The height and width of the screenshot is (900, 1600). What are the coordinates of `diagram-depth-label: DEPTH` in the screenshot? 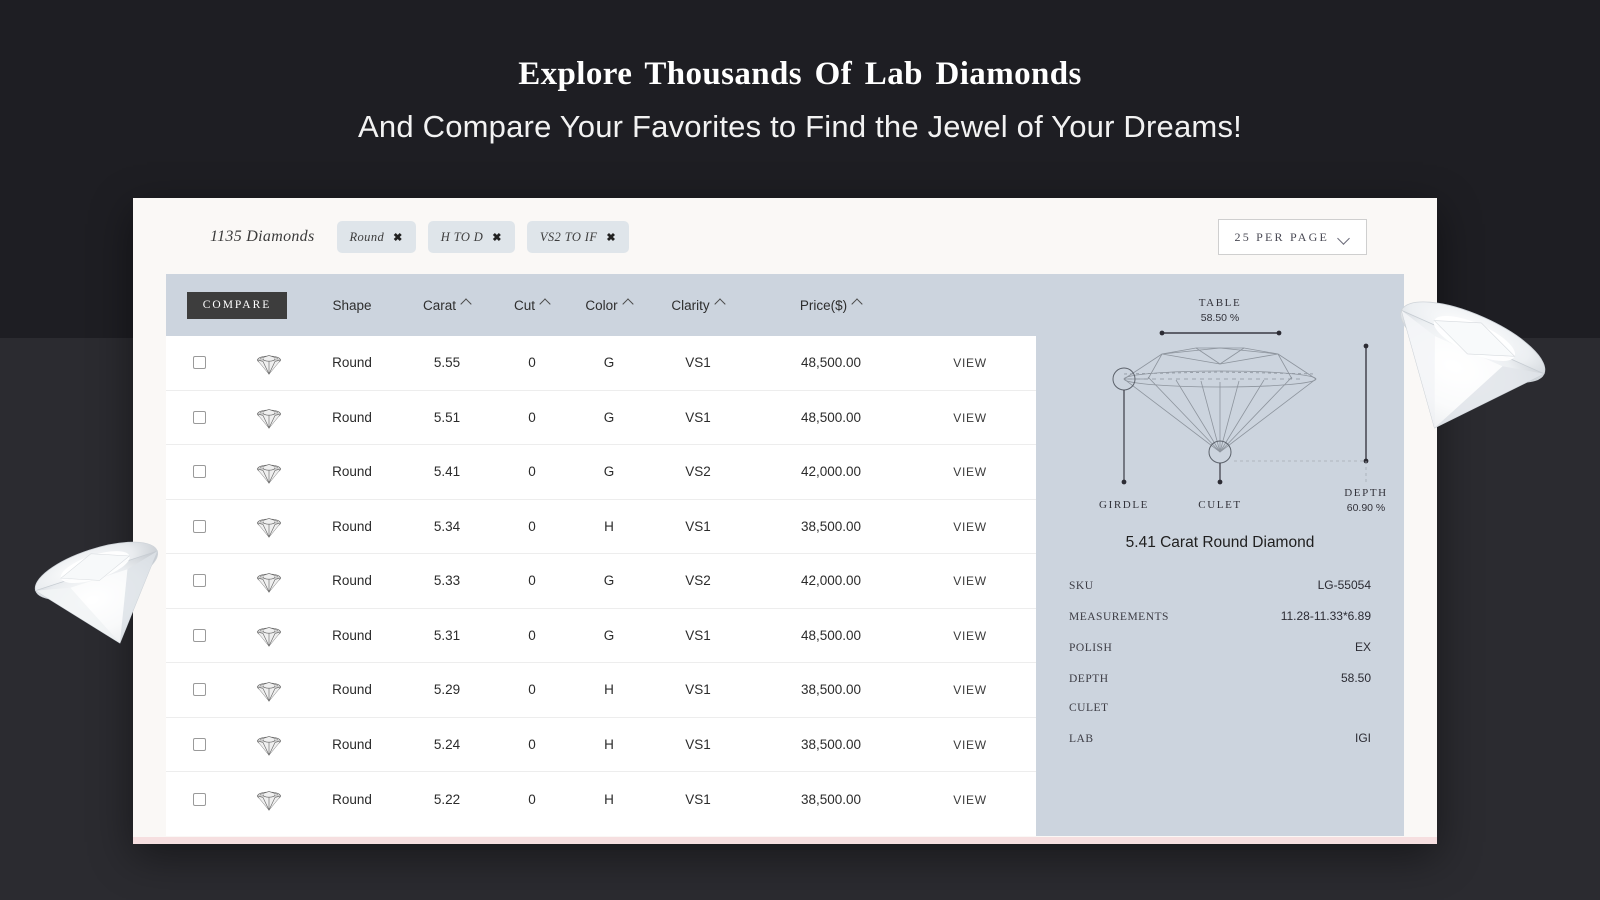 It's located at (1365, 493).